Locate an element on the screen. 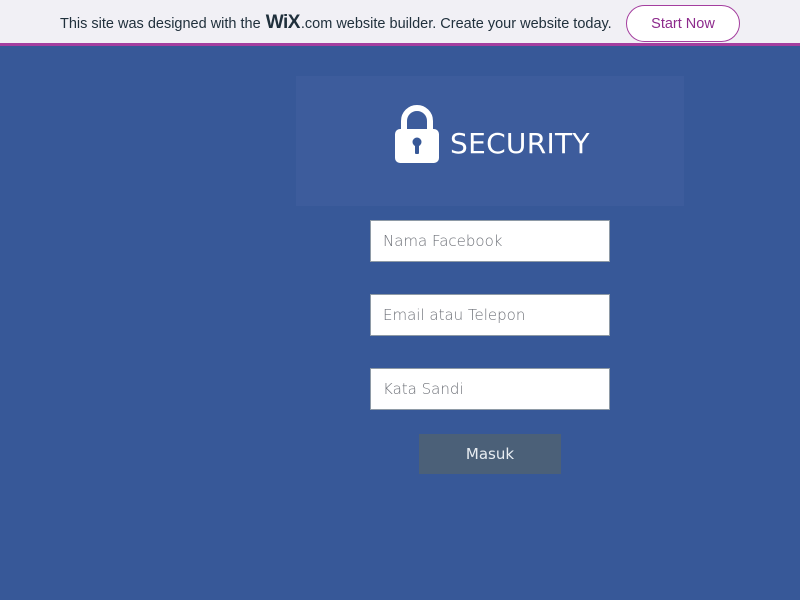 This screenshot has height=600, width=800. lock-icon is located at coordinates (417, 134).